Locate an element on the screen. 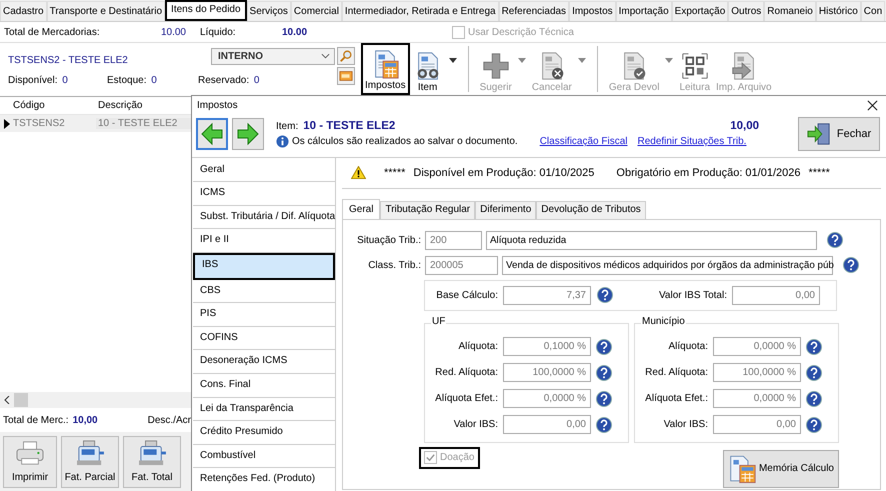  total-label: Total de Mercadorias: is located at coordinates (52, 32).